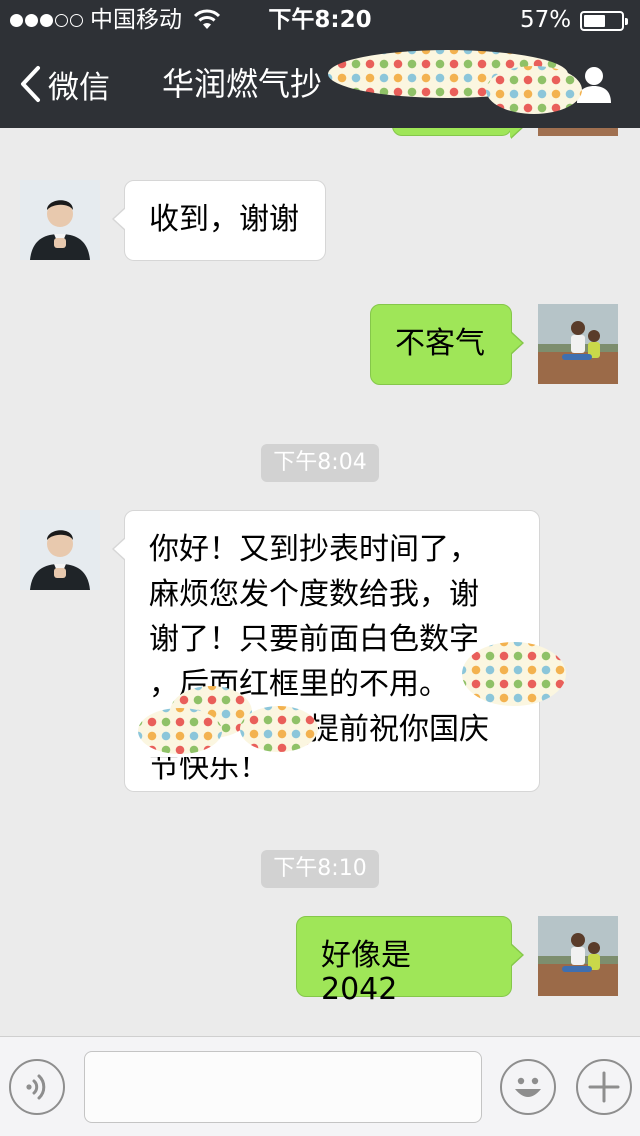 The height and width of the screenshot is (1136, 640). I want to click on person-icon, so click(594, 84).